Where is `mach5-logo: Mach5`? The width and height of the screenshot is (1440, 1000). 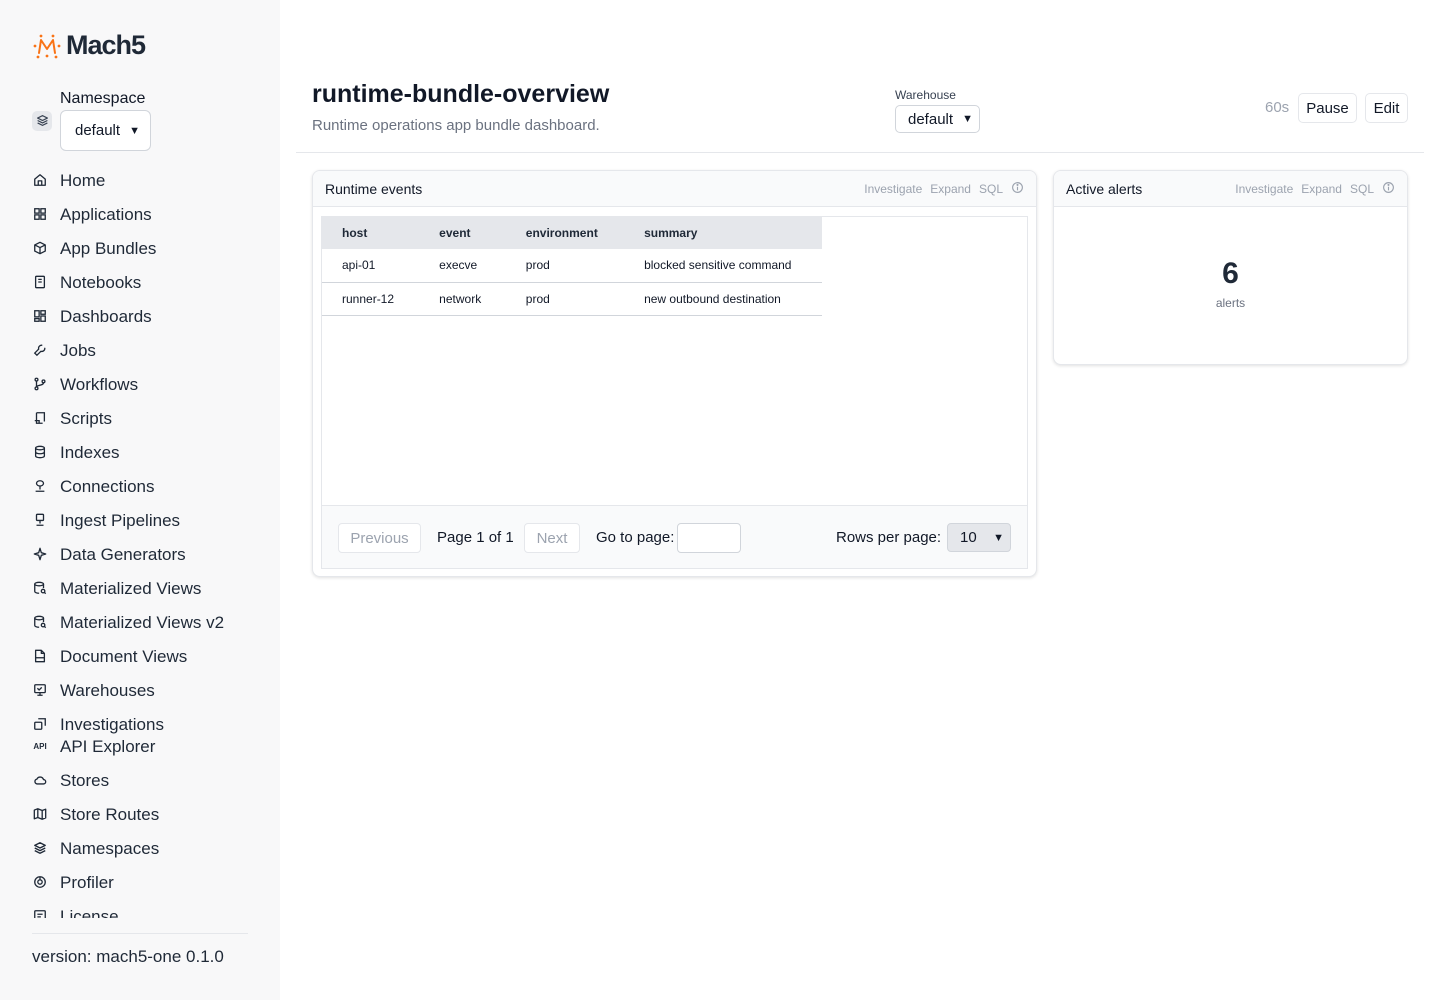
mach5-logo: Mach5 is located at coordinates (89, 45).